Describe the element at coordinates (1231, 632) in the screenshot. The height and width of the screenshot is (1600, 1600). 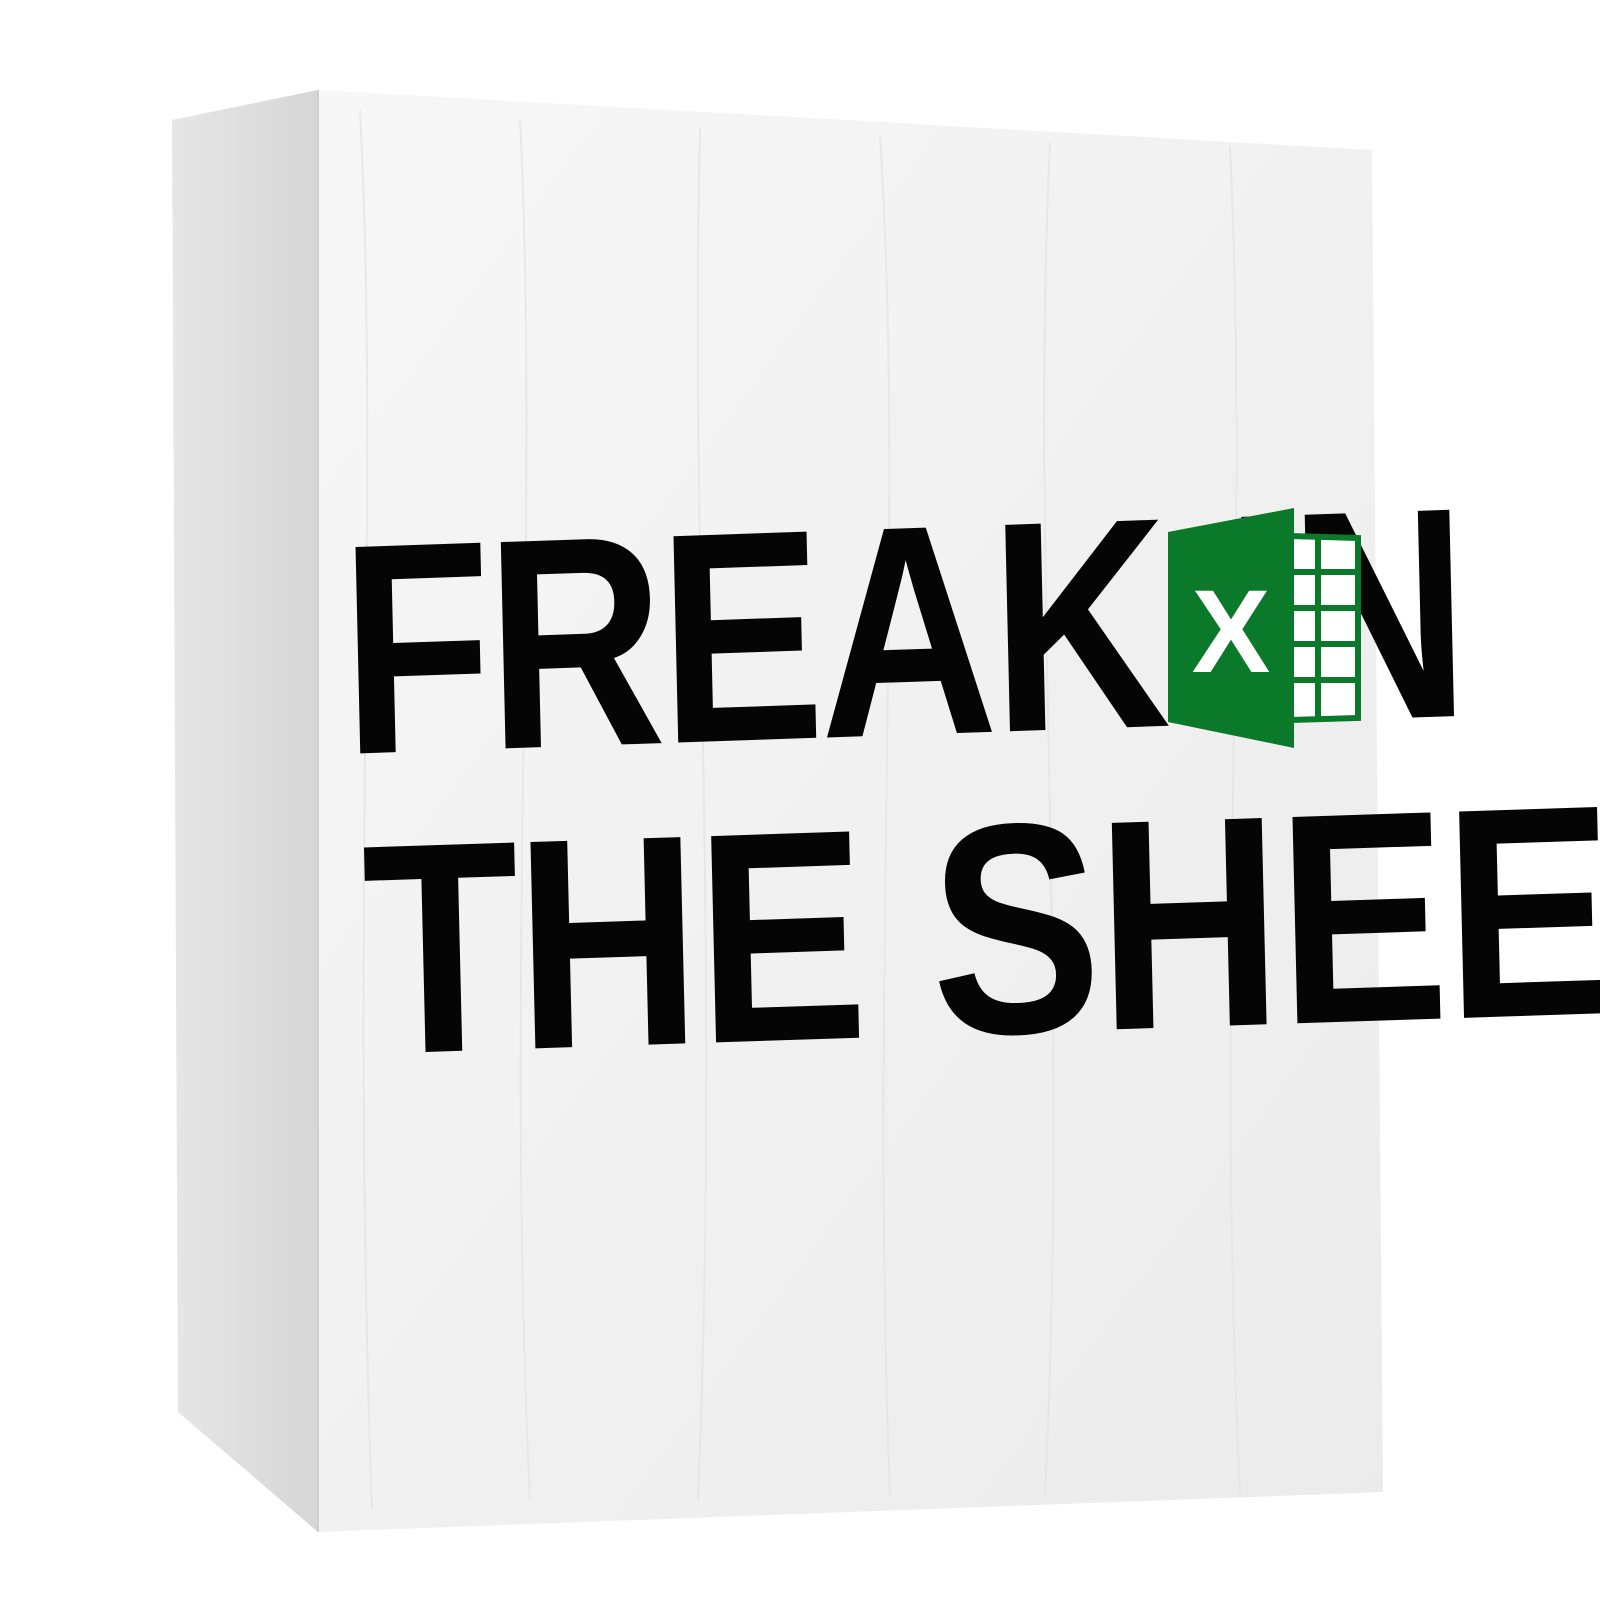
I see `logo-letter: X` at that location.